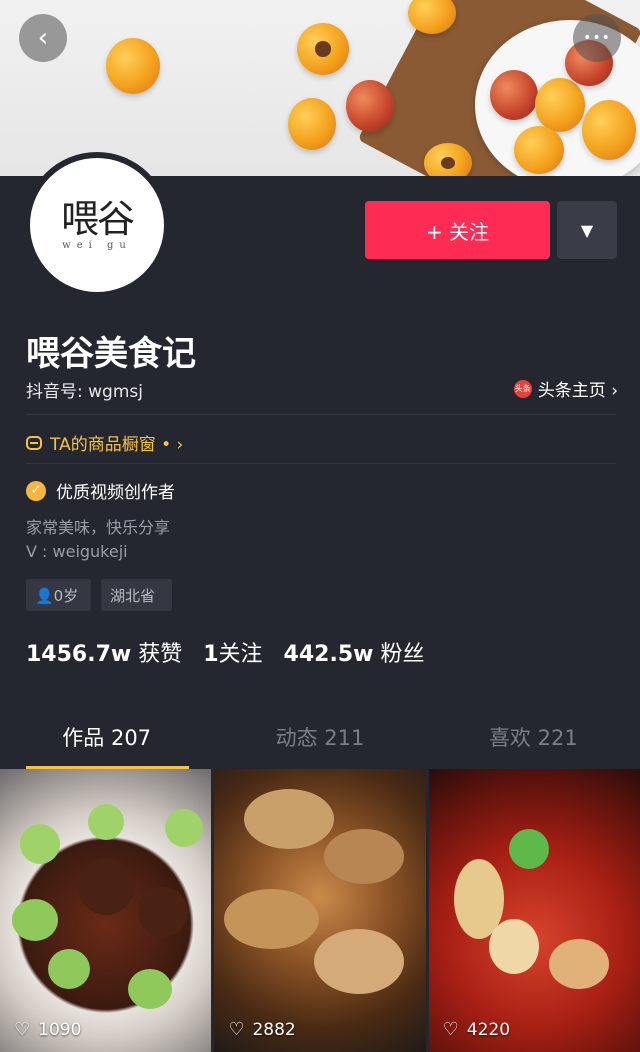 The image size is (640, 1052). What do you see at coordinates (240, 654) in the screenshot?
I see `following-label: 关注` at bounding box center [240, 654].